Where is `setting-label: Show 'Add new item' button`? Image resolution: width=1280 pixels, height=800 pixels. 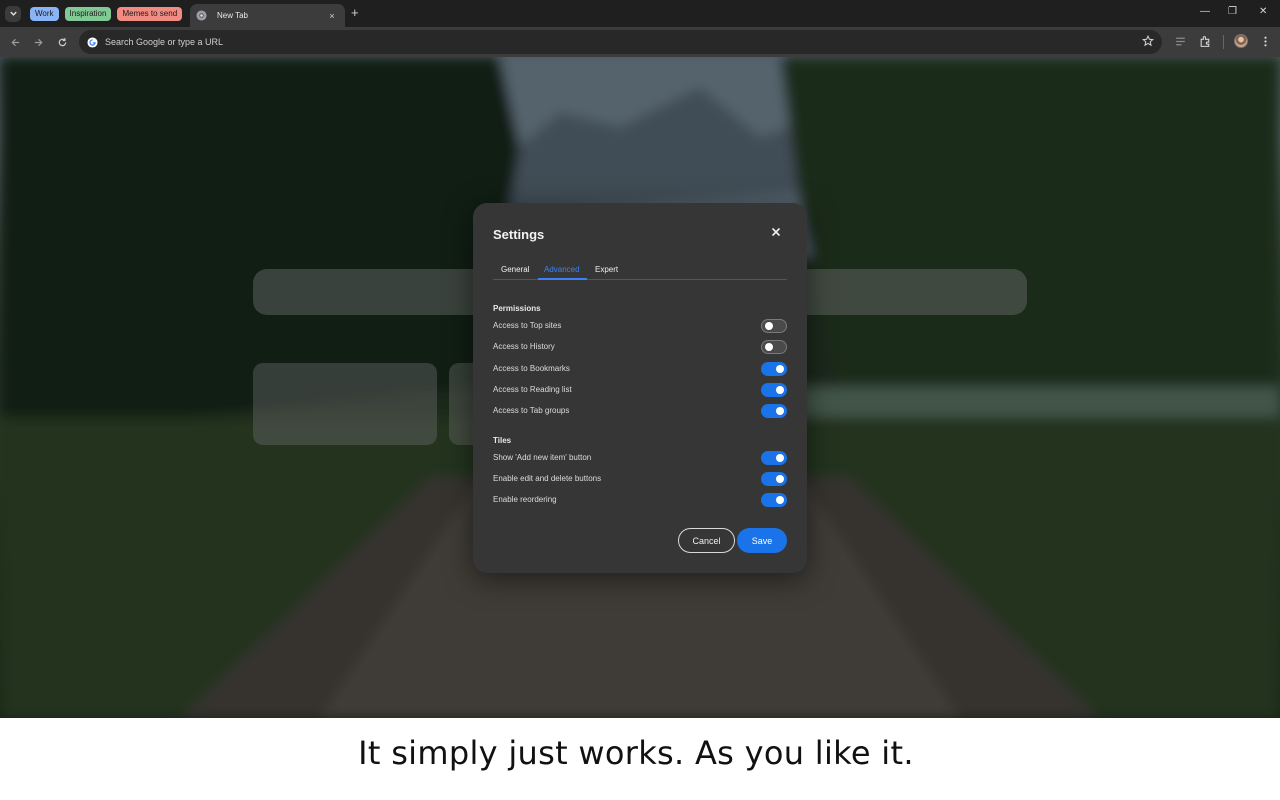
setting-label: Show 'Add new item' button is located at coordinates (542, 457).